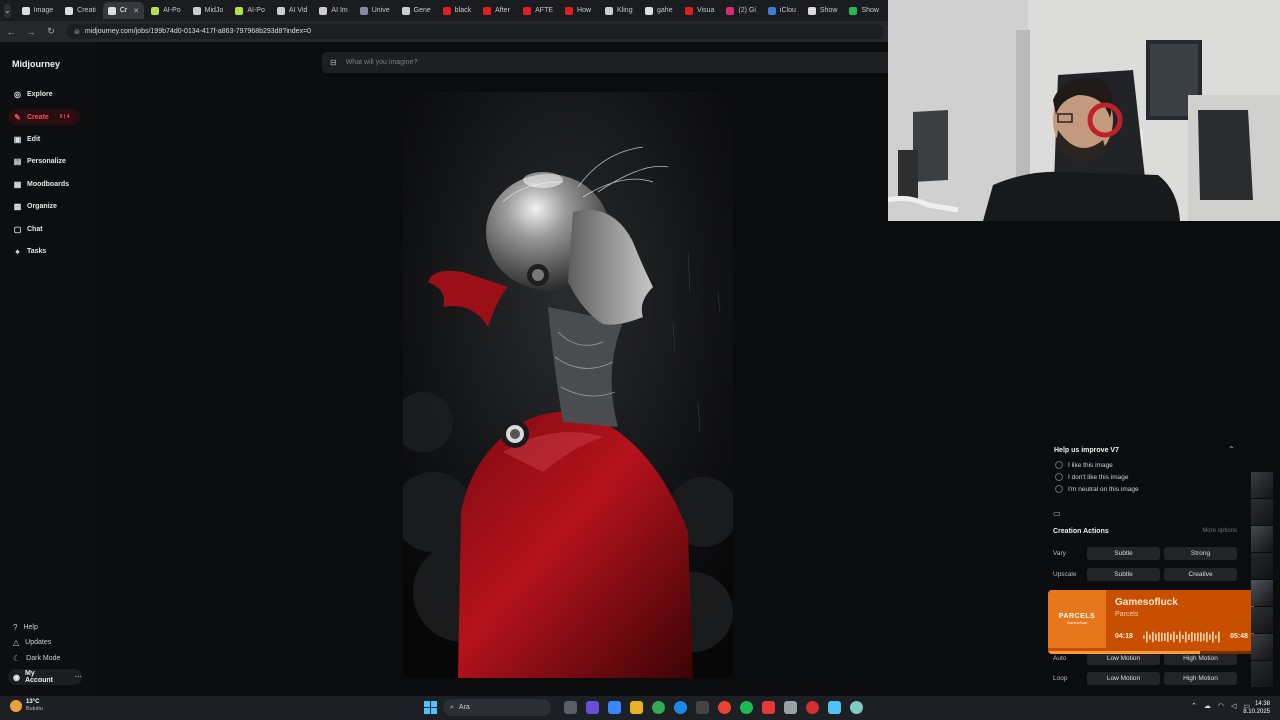 The height and width of the screenshot is (720, 1280). I want to click on tab-search-icon: ⌄, so click(7, 10).